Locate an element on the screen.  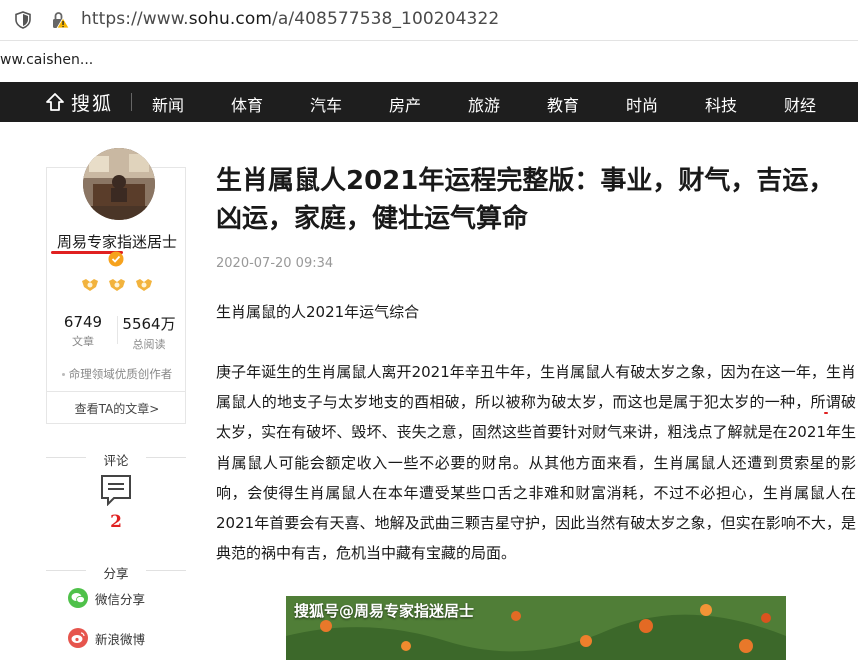
nav-item-sports: 体育 is located at coordinates (247, 104).